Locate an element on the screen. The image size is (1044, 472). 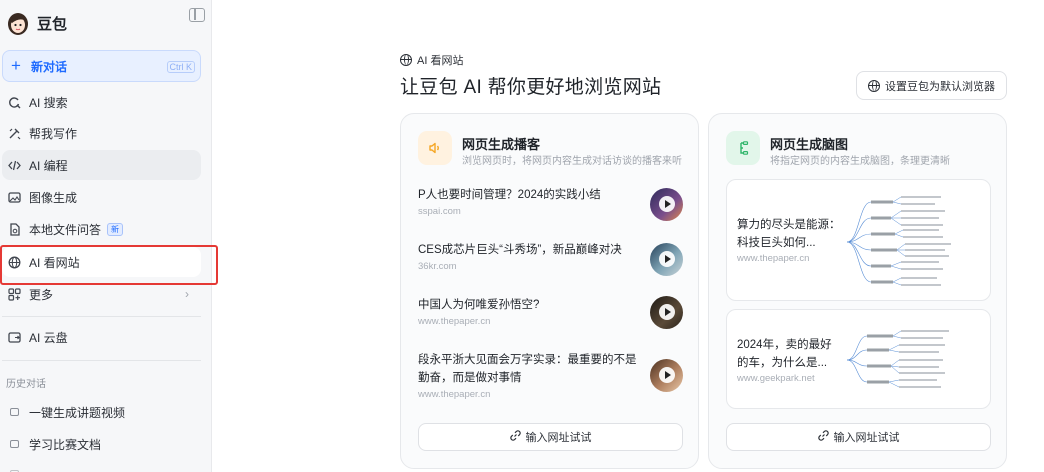
brand-name: 豆包 is located at coordinates (52, 24).